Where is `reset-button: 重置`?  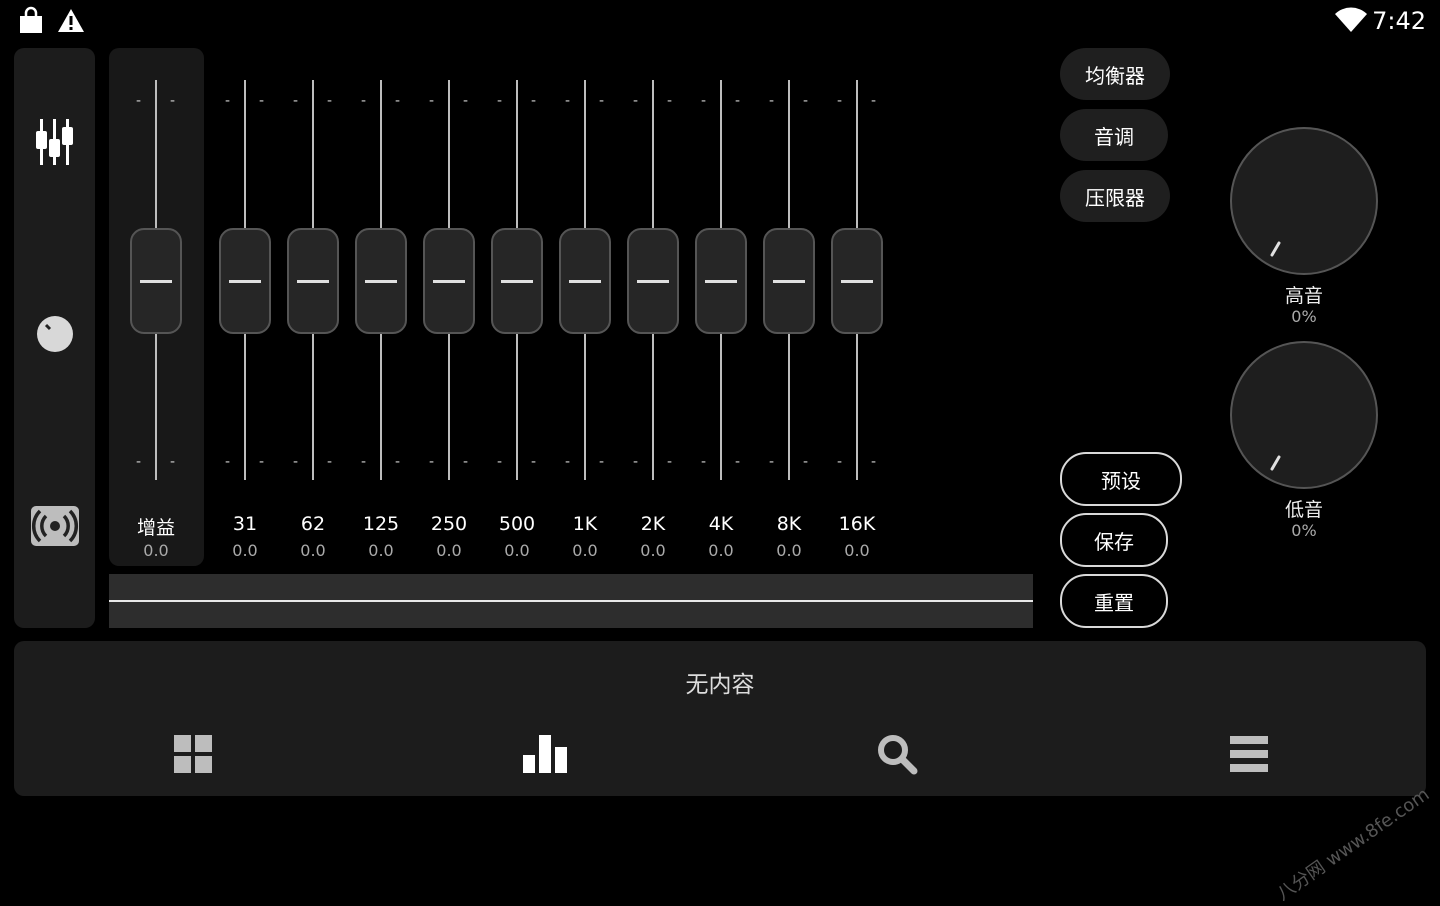 reset-button: 重置 is located at coordinates (1114, 601).